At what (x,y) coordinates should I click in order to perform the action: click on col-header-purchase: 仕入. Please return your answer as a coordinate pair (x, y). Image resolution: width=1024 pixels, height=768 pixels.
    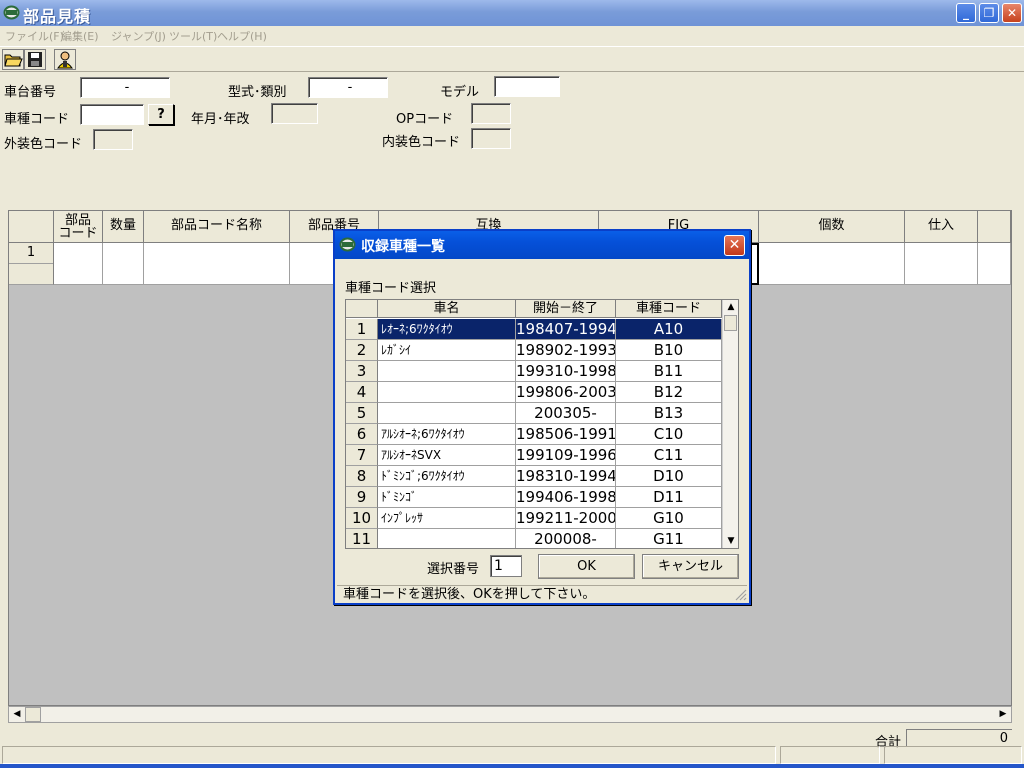
    Looking at the image, I should click on (941, 227).